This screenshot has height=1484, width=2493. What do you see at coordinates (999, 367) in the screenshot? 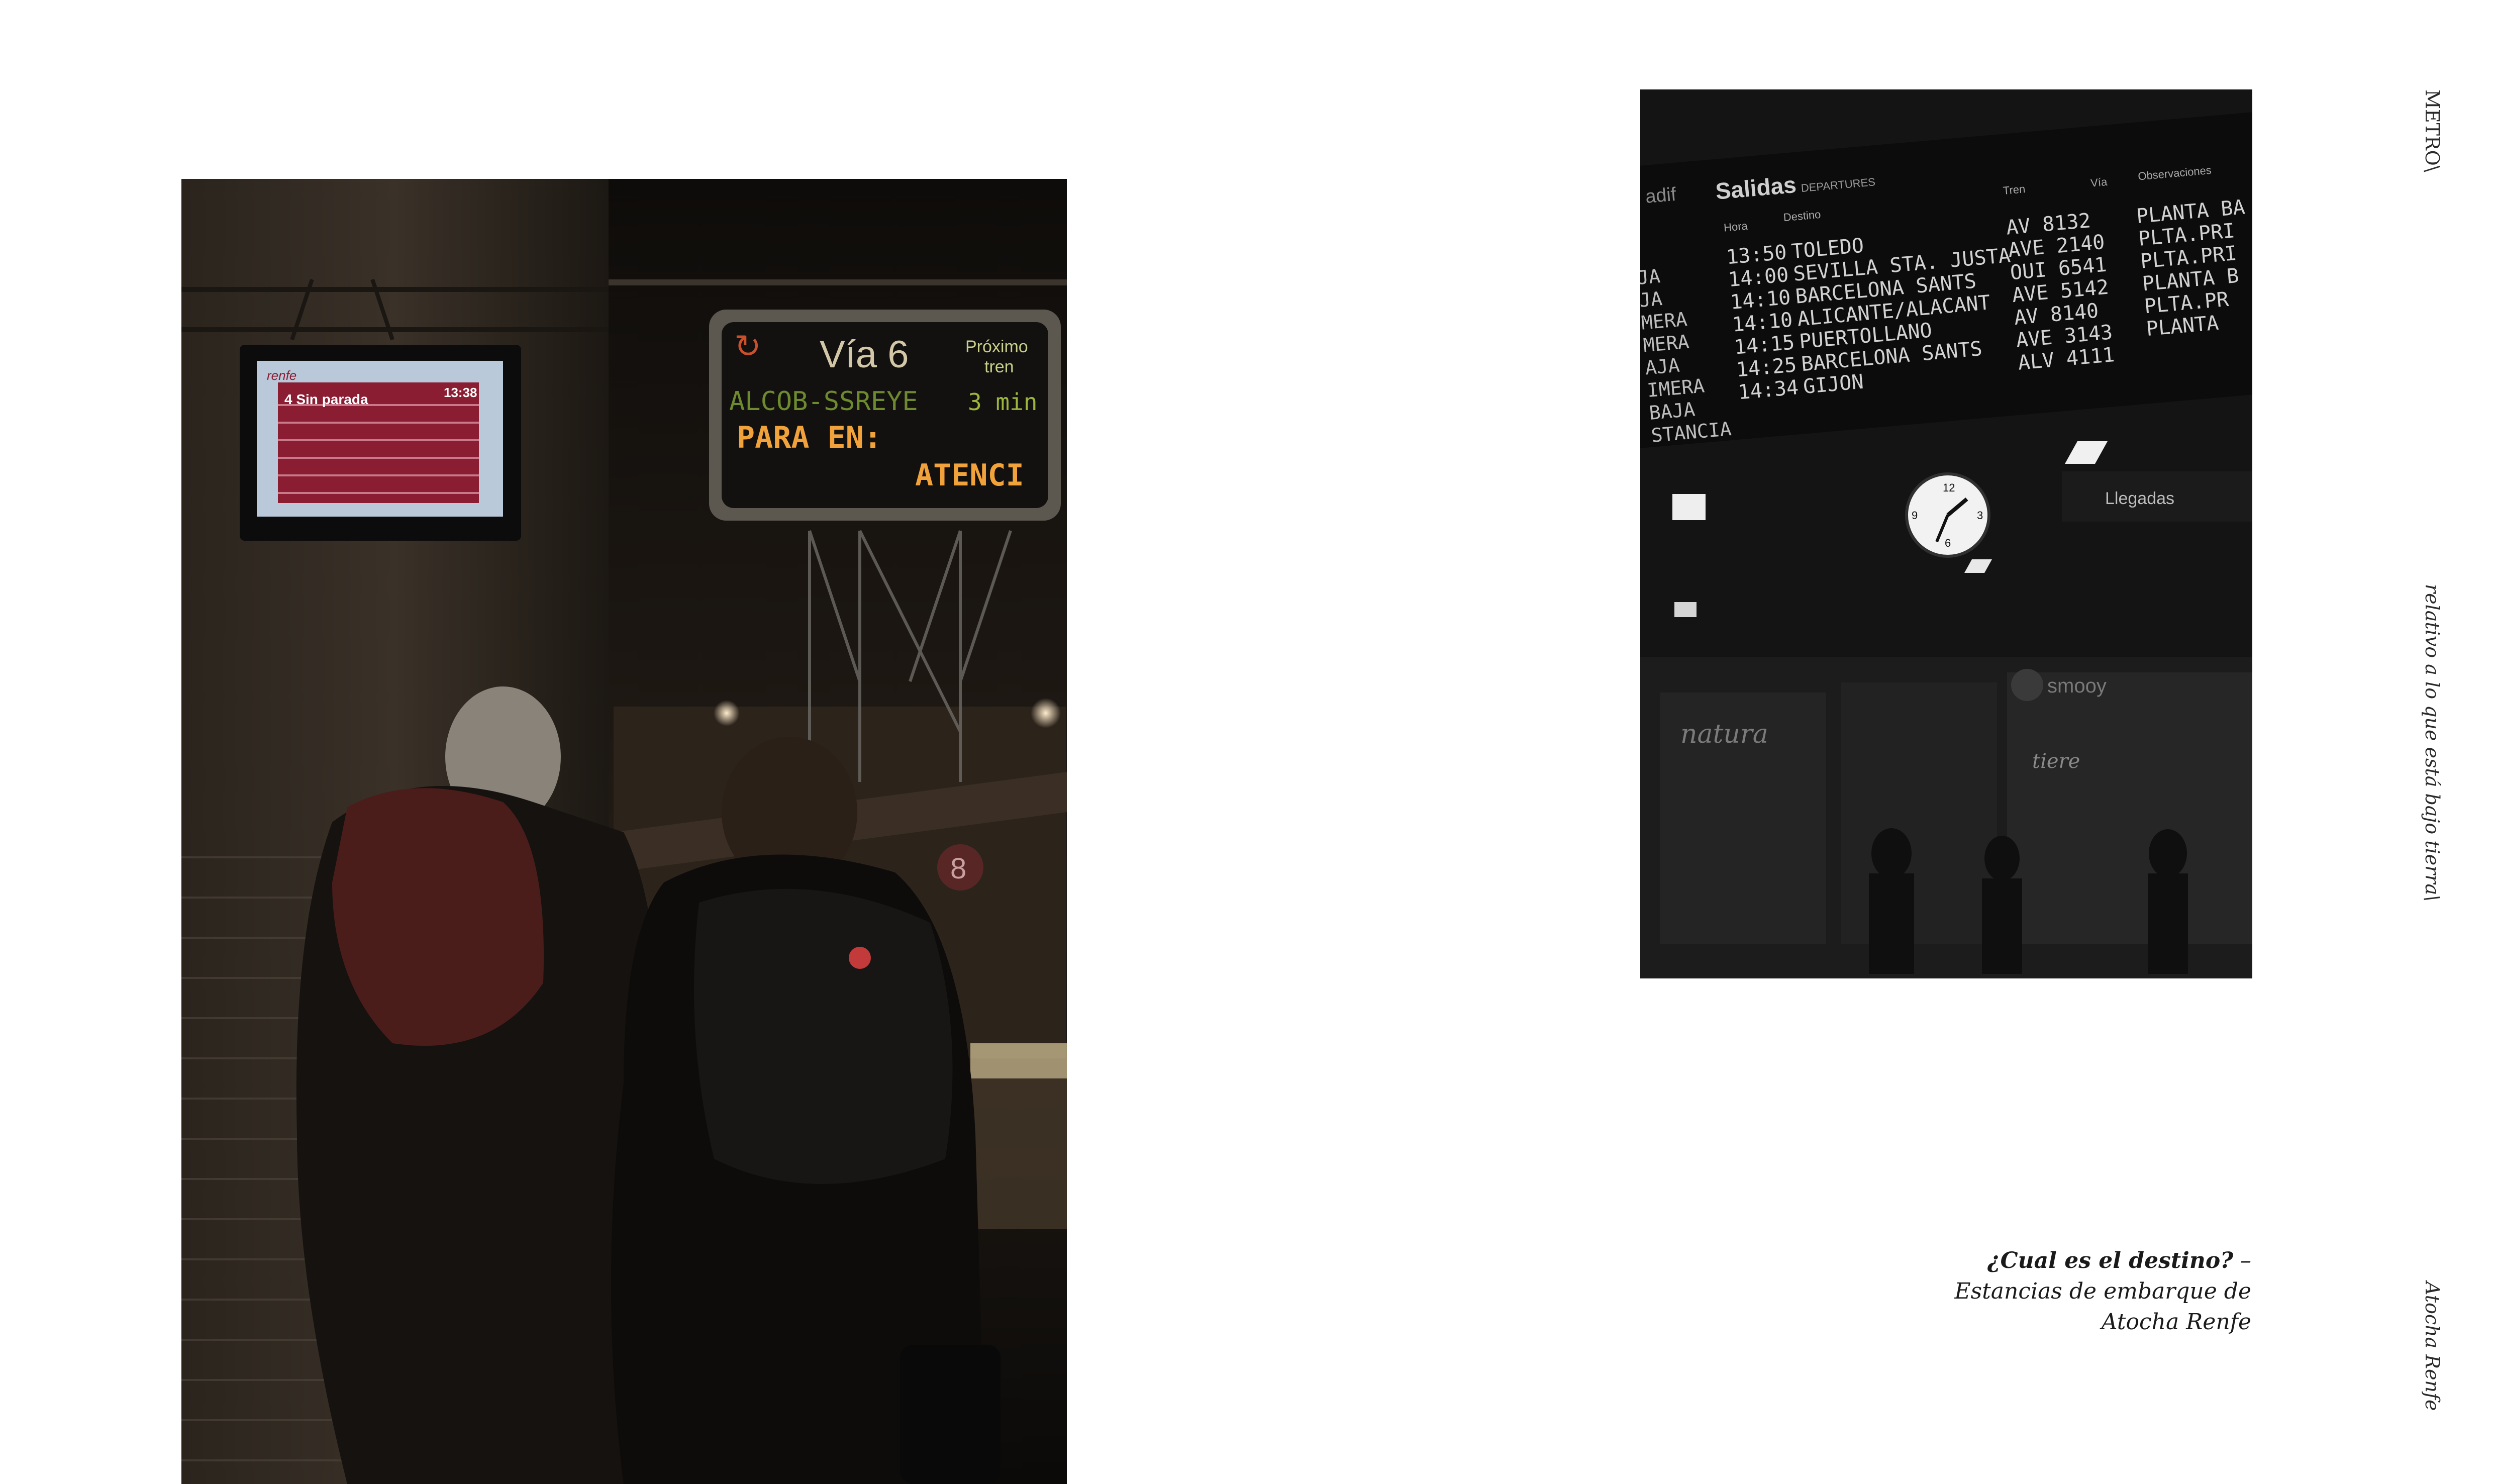
I see `sign-next-label-2: tren` at bounding box center [999, 367].